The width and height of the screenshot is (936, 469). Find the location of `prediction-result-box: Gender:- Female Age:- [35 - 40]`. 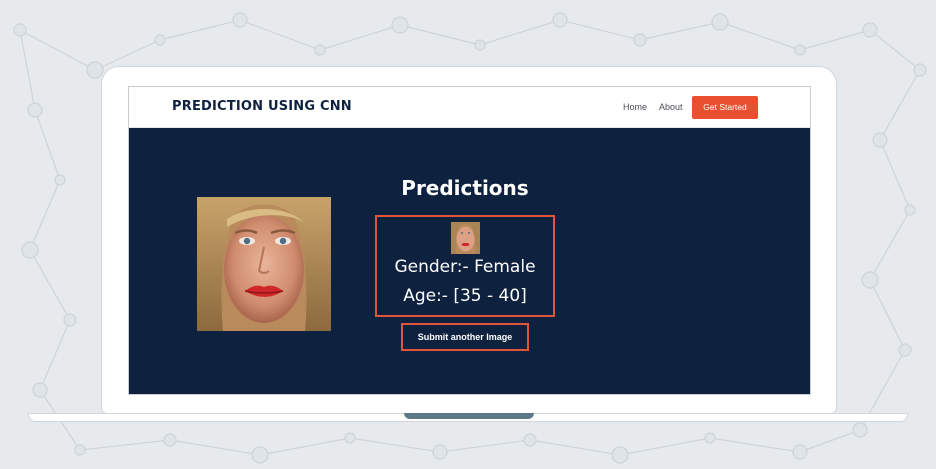

prediction-result-box: Gender:- Female Age:- [35 - 40] is located at coordinates (465, 266).